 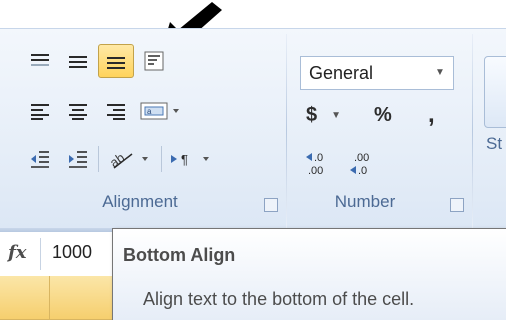 I want to click on align-left-button, so click(x=40, y=111).